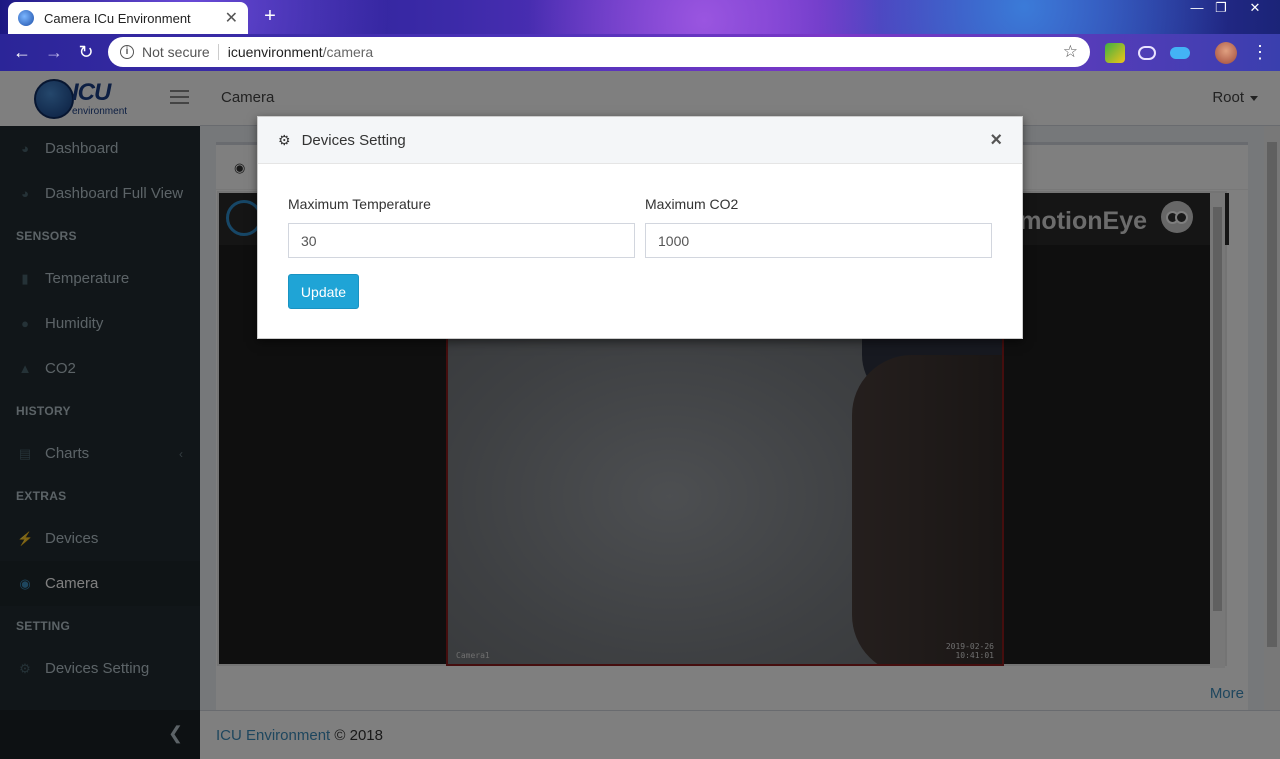  What do you see at coordinates (640, 251) in the screenshot?
I see `modal-body: Maximum Temperature Maximum CO2 Update` at bounding box center [640, 251].